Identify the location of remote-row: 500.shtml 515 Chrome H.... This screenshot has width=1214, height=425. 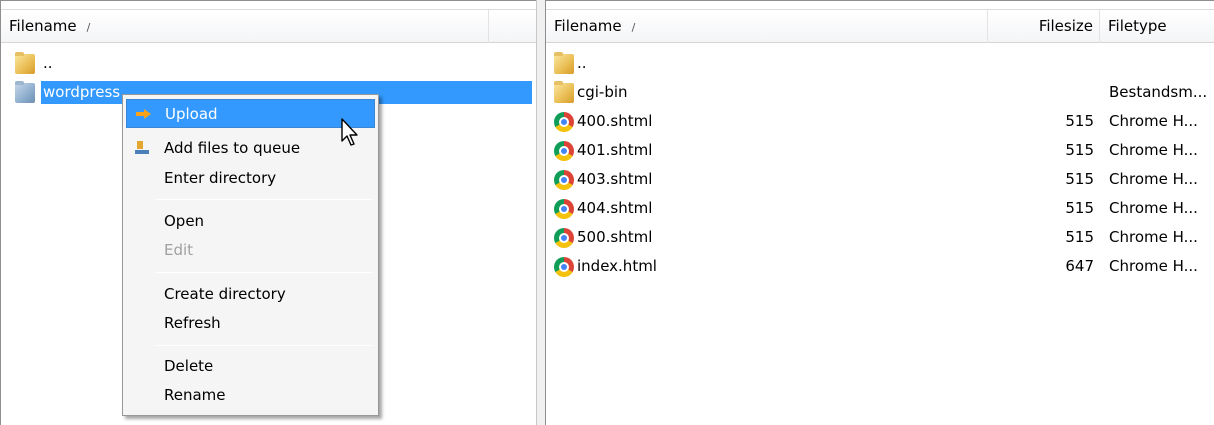
(880, 237).